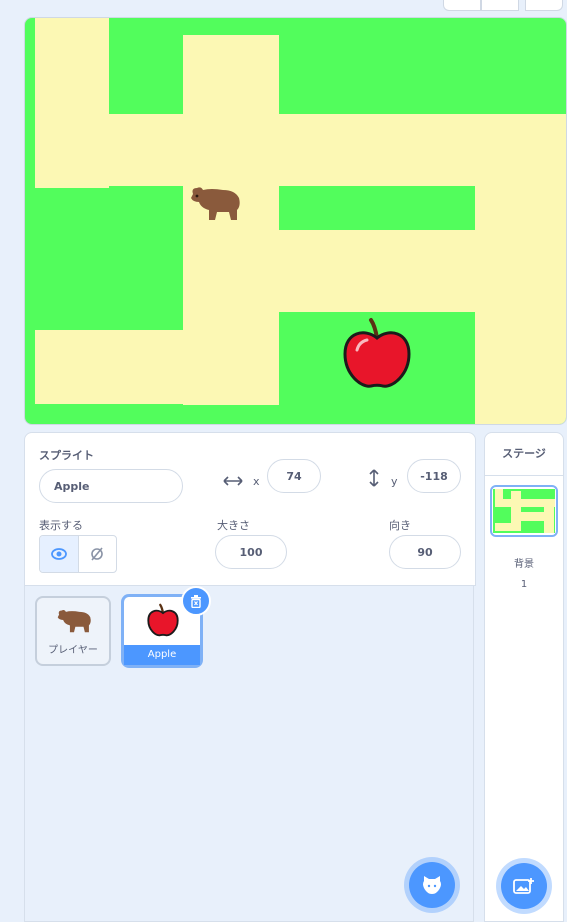 The height and width of the screenshot is (922, 567). What do you see at coordinates (61, 525) in the screenshot?
I see `show-label: 表示する` at bounding box center [61, 525].